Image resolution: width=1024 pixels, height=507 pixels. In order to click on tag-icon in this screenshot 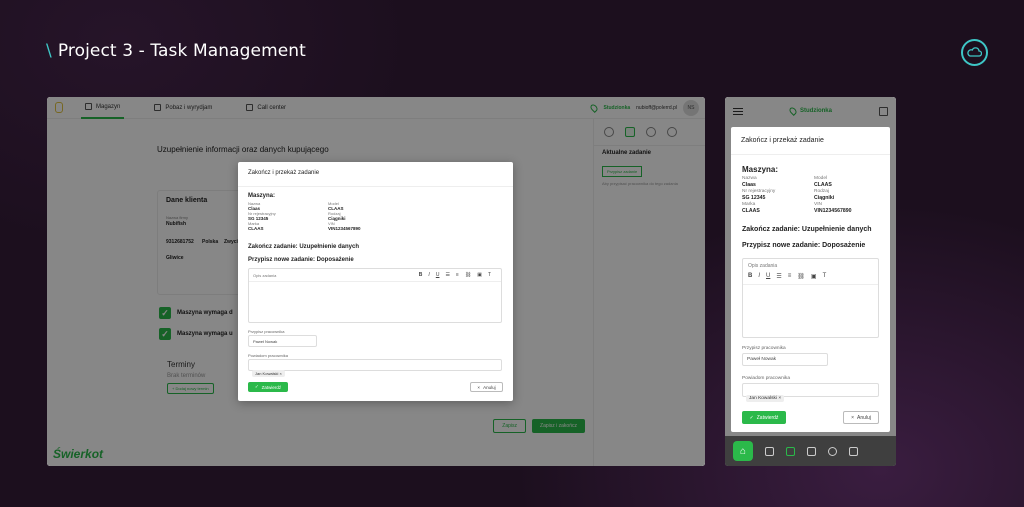, I will do `click(769, 451)`.